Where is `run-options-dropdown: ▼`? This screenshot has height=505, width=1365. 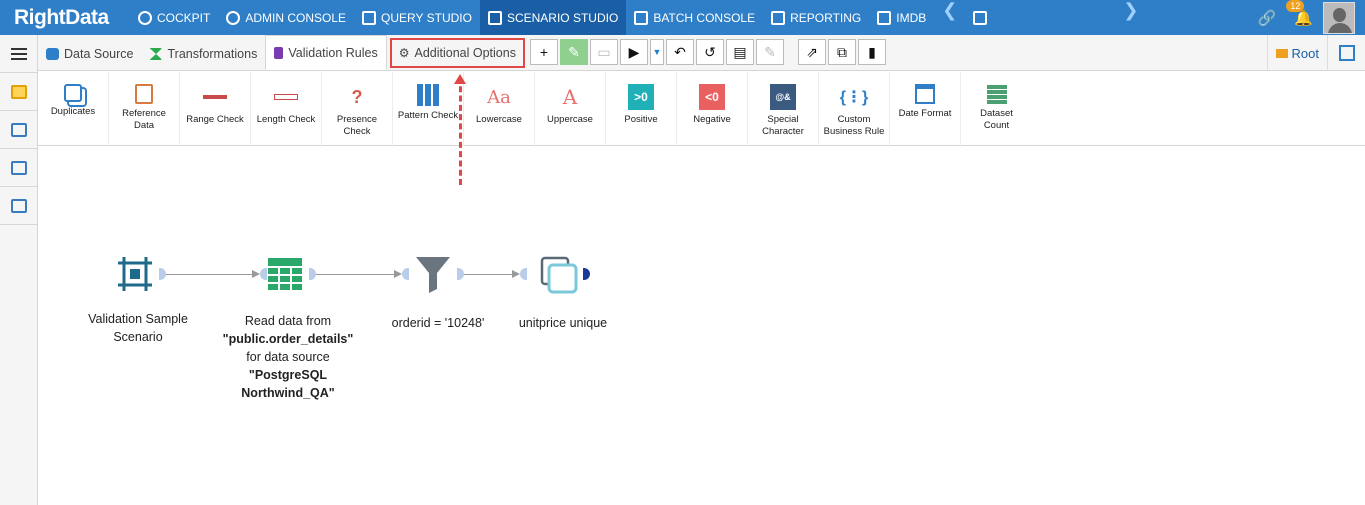
run-options-dropdown: ▼ is located at coordinates (656, 52).